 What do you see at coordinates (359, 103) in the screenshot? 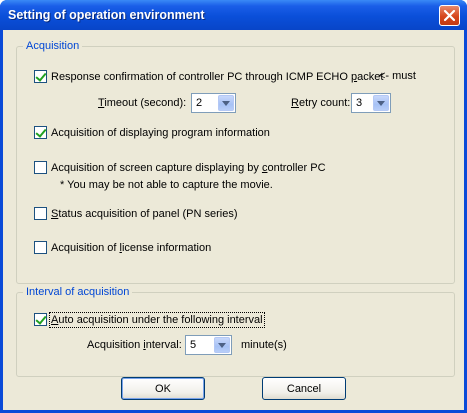
I see `retry-value: 3` at bounding box center [359, 103].